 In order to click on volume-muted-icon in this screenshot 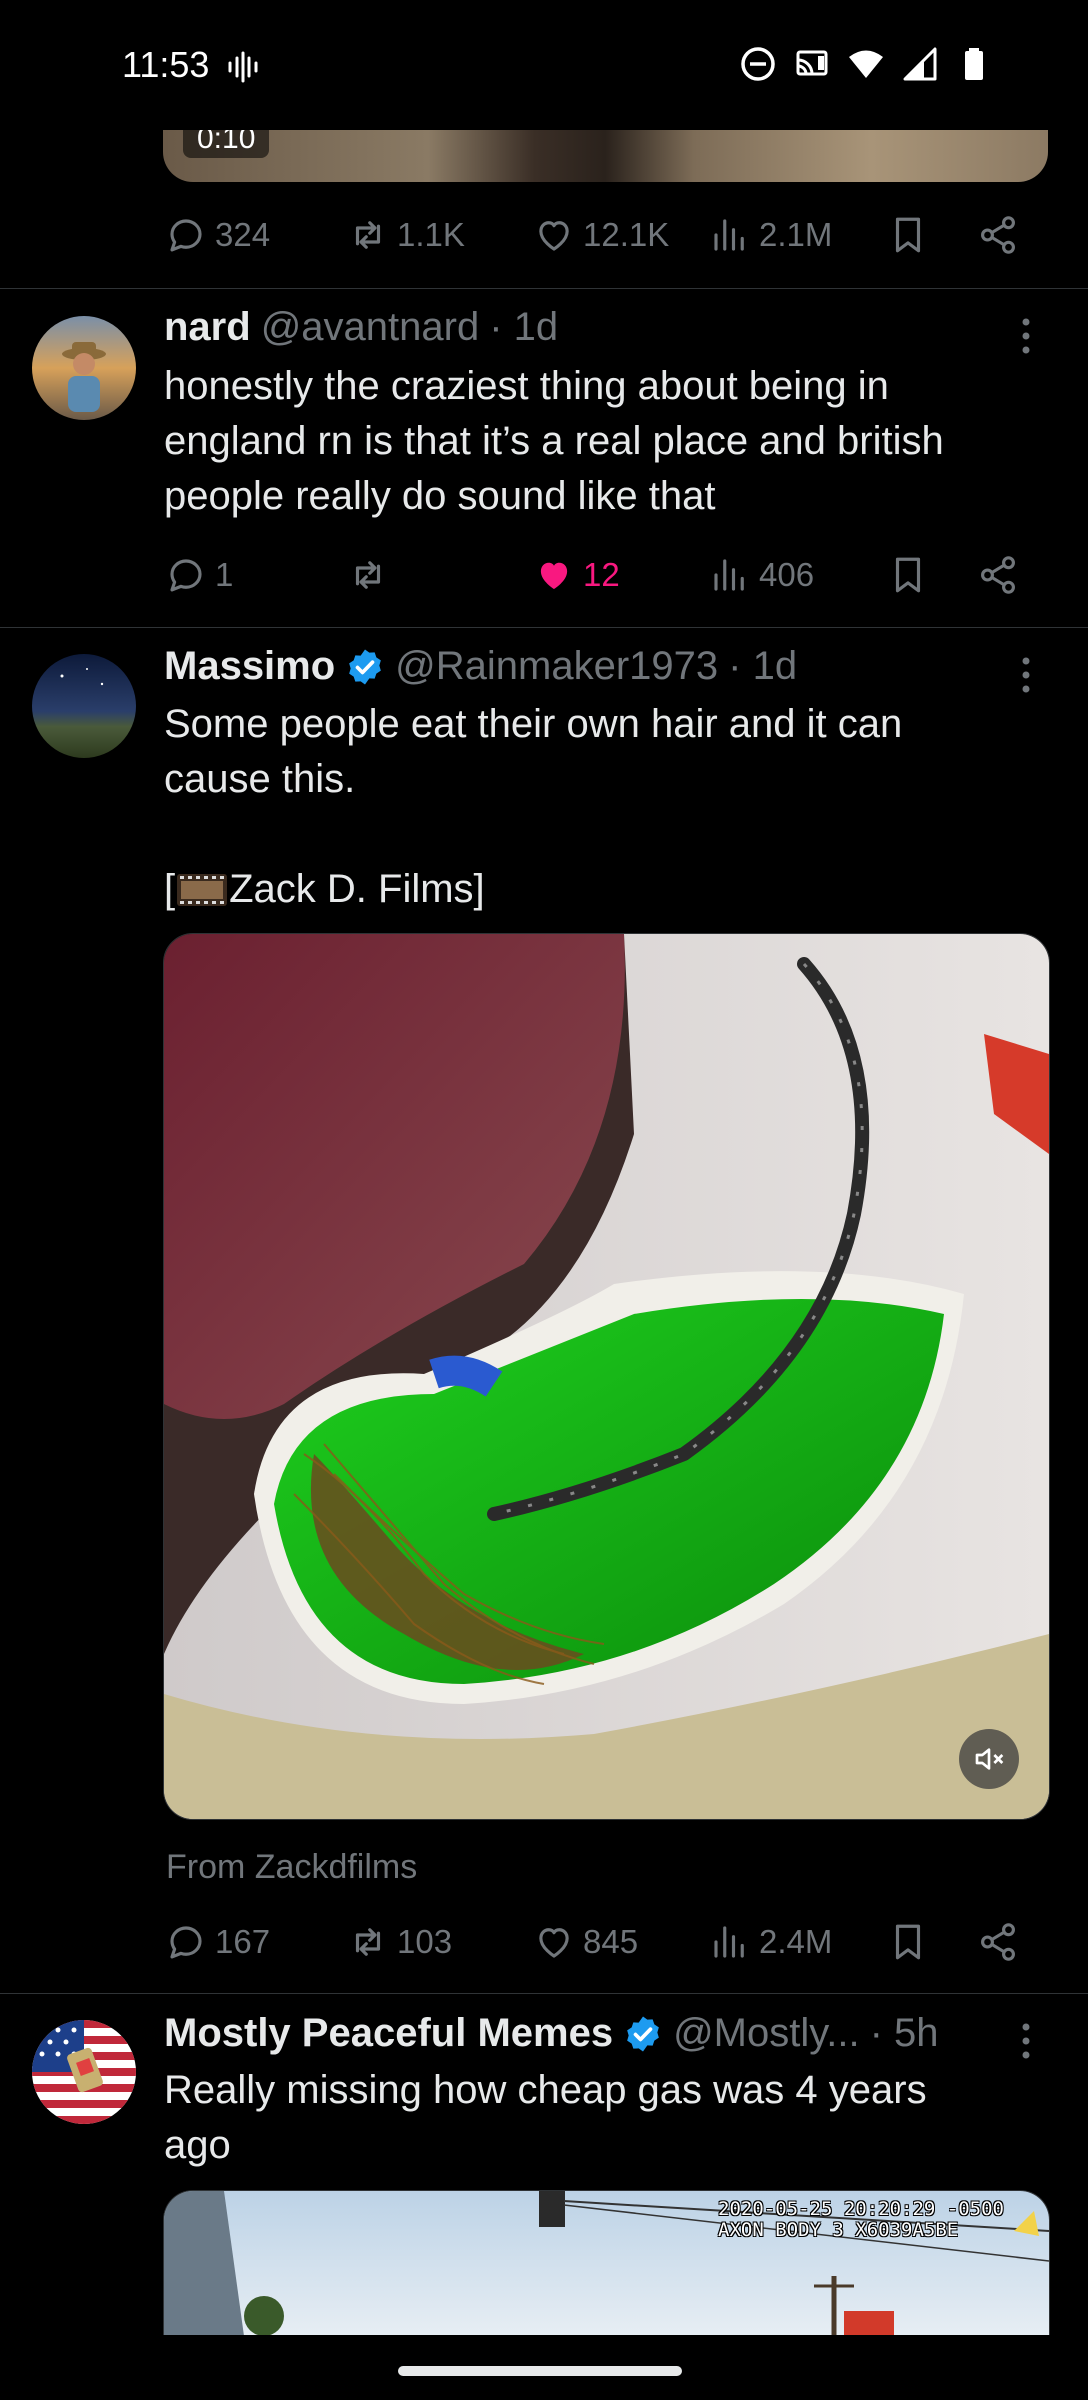, I will do `click(989, 1759)`.